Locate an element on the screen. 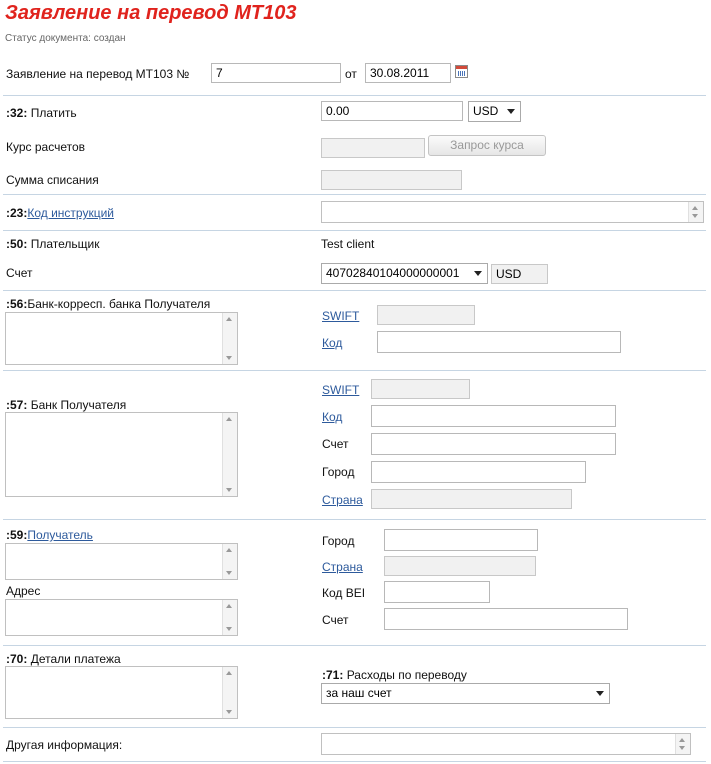 This screenshot has height=764, width=711. bank-account-input is located at coordinates (493, 444).